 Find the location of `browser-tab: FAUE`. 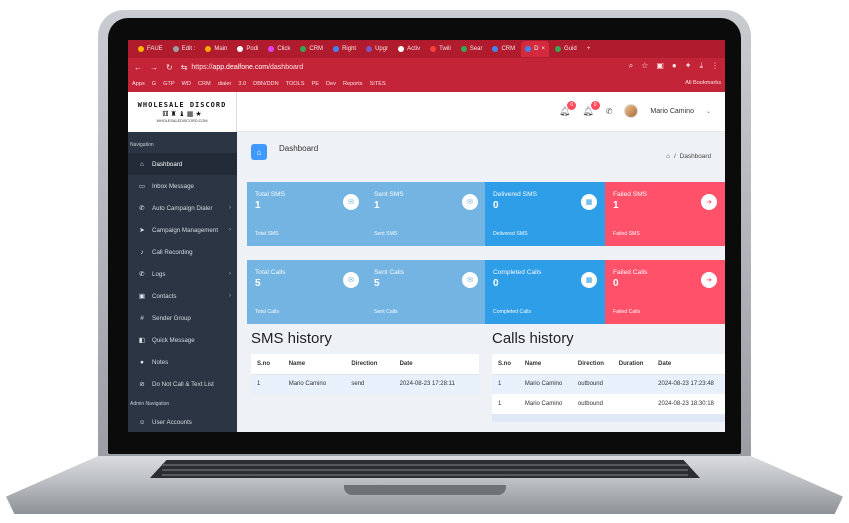

browser-tab: FAUE is located at coordinates (150, 49).